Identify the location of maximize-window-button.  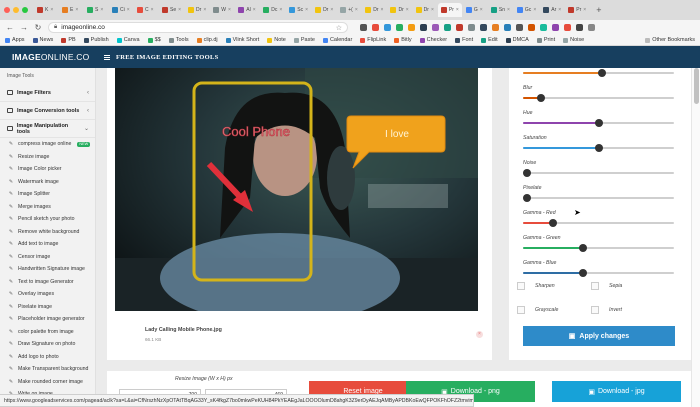
(25, 10).